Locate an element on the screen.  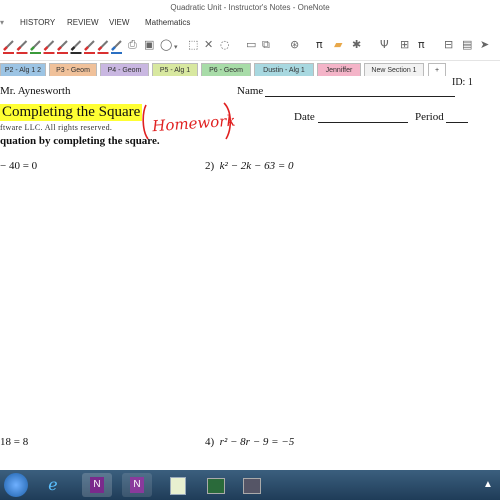
problem-3-text: 18 = 8 is located at coordinates (14, 442).